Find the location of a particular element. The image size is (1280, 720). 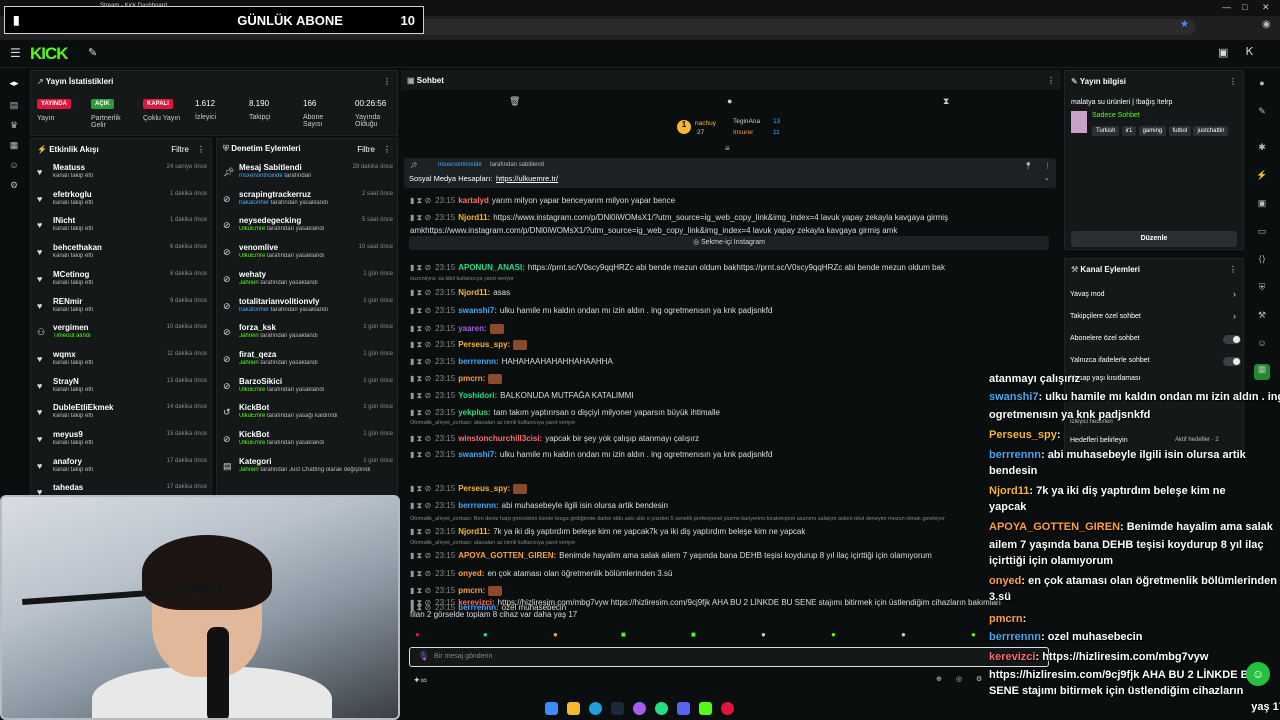

activity-username: INicht is located at coordinates (64, 220).